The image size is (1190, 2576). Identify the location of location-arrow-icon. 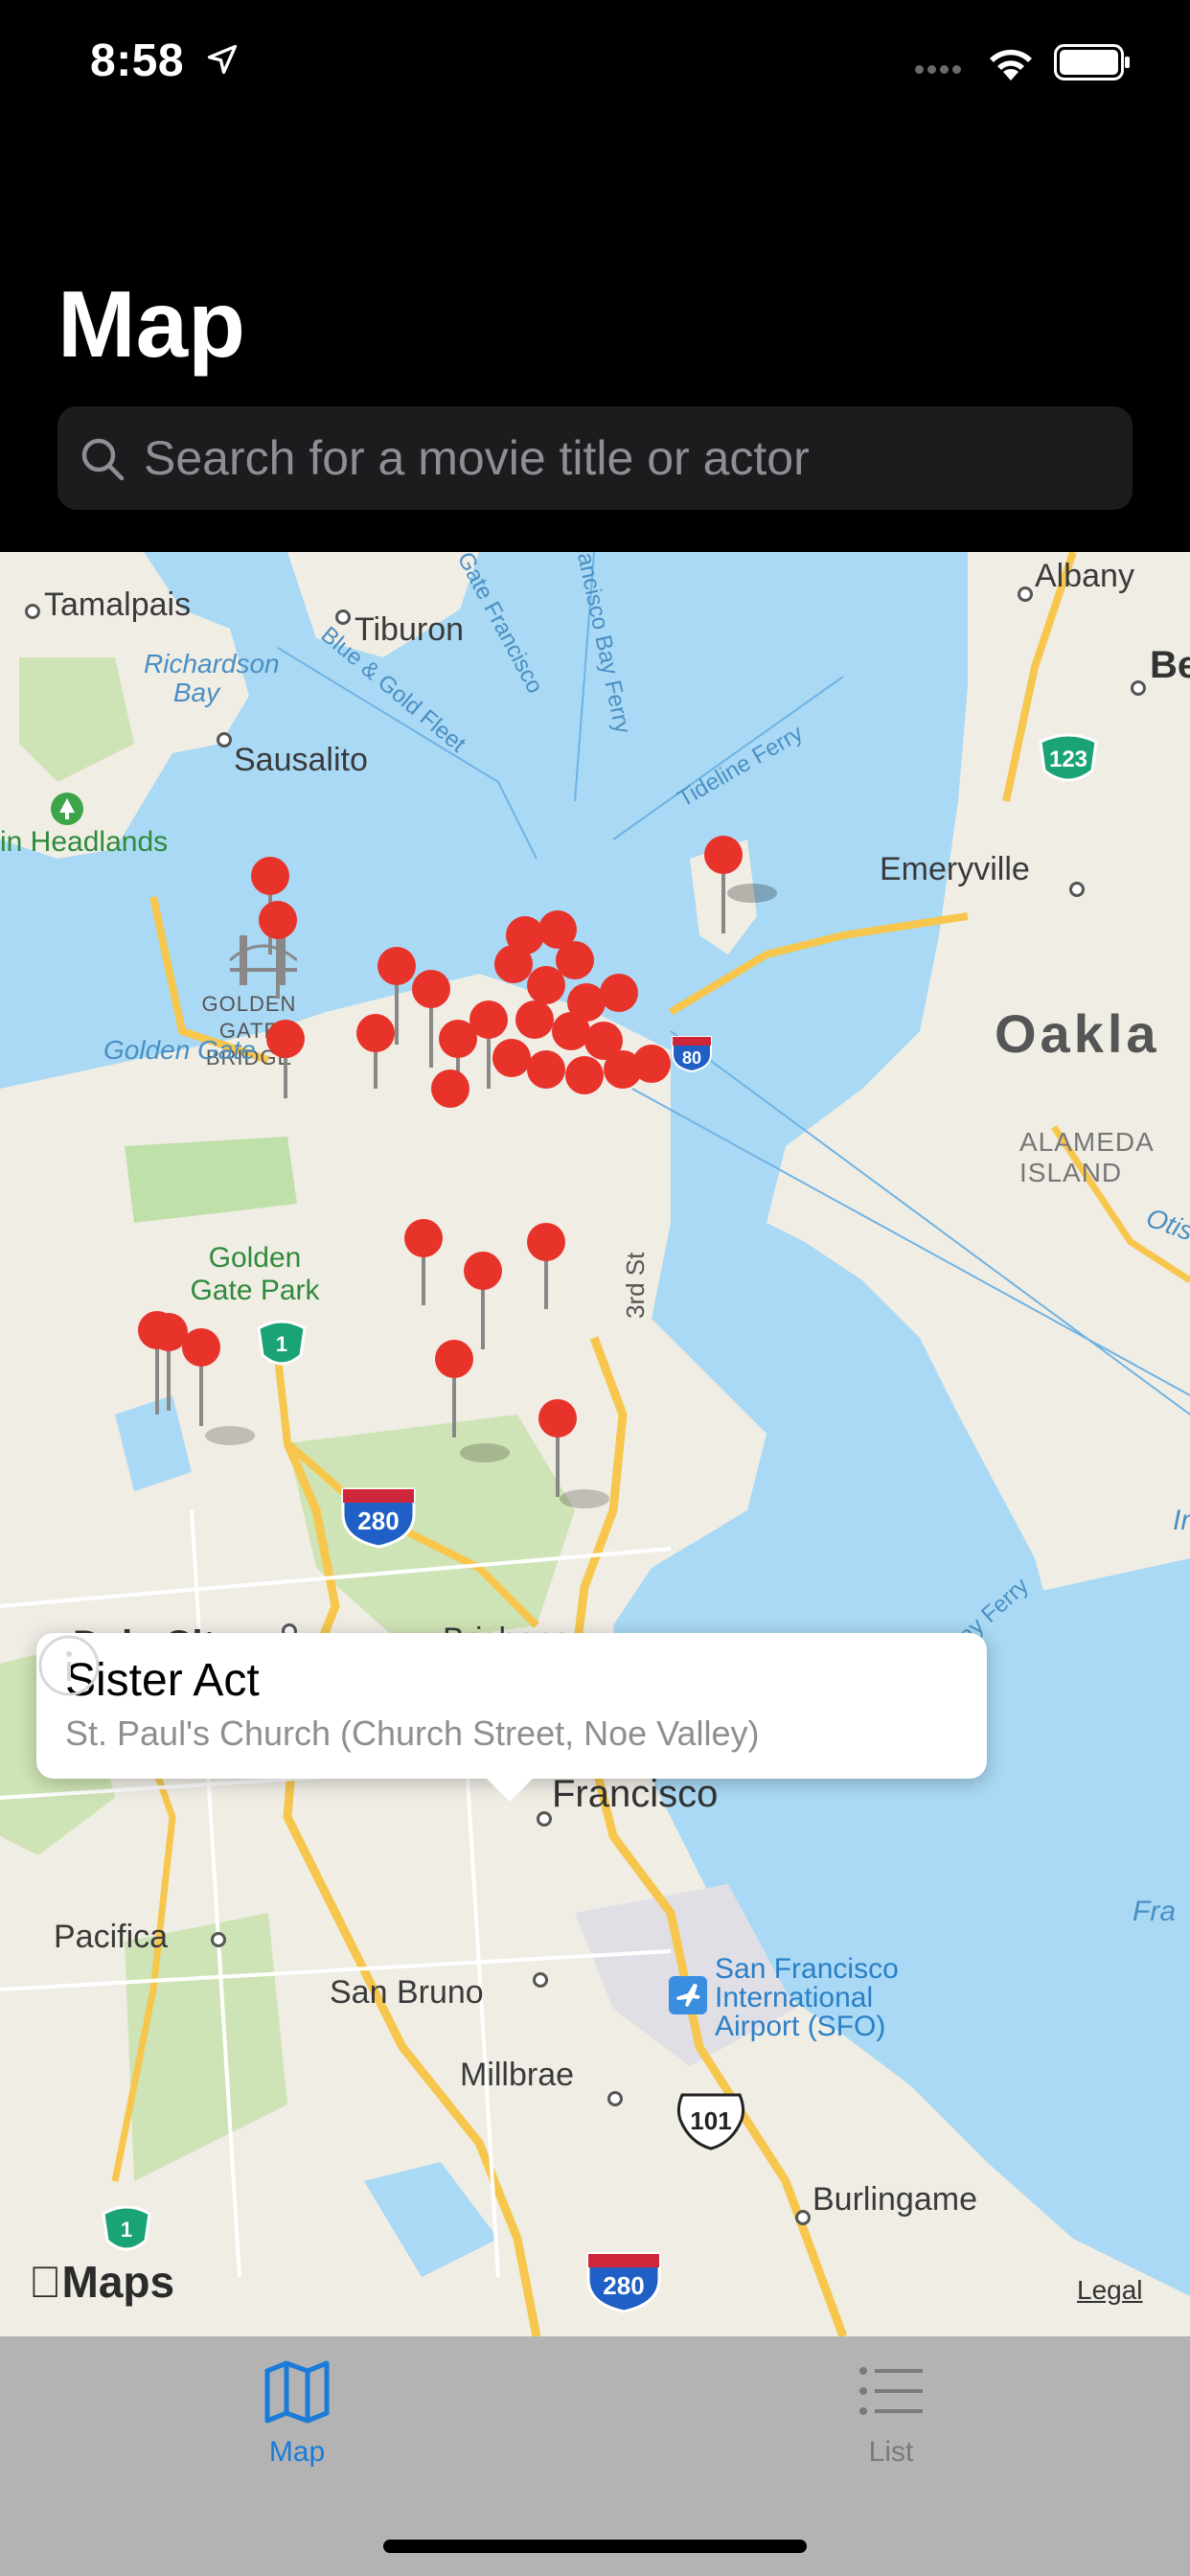
(222, 59).